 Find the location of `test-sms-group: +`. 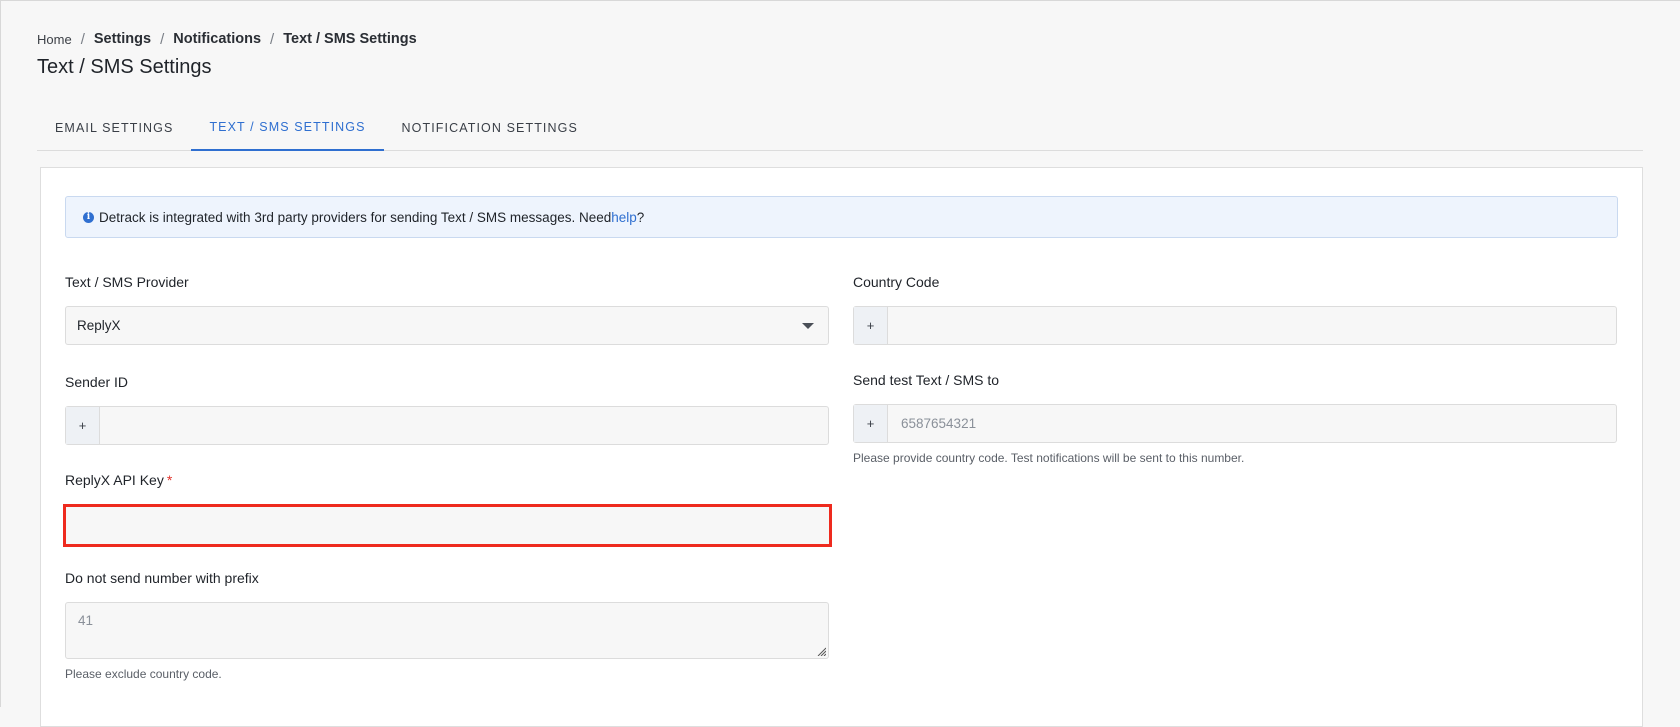

test-sms-group: + is located at coordinates (1235, 423).